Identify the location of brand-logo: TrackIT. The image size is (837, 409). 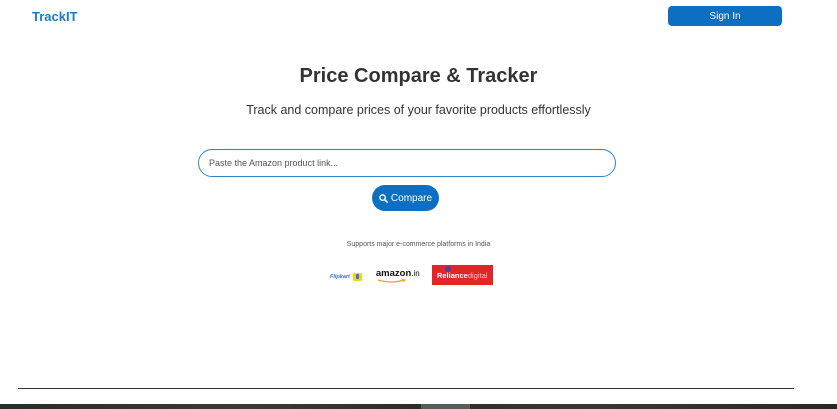
(55, 16).